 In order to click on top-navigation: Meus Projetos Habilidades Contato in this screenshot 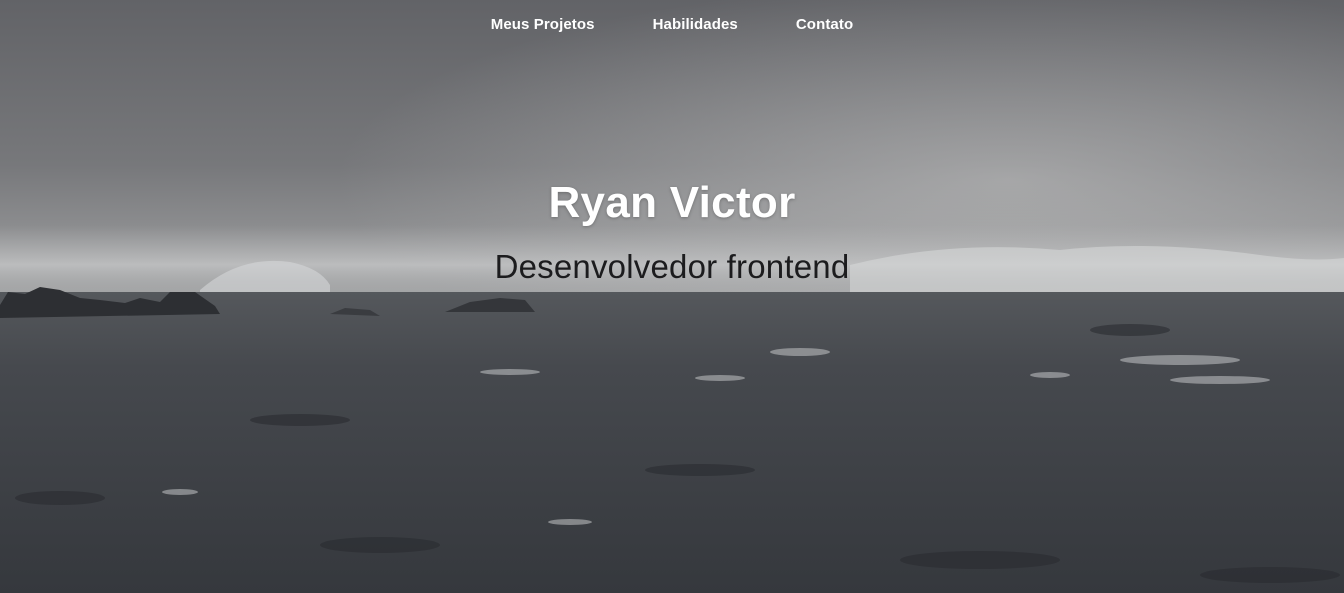, I will do `click(672, 24)`.